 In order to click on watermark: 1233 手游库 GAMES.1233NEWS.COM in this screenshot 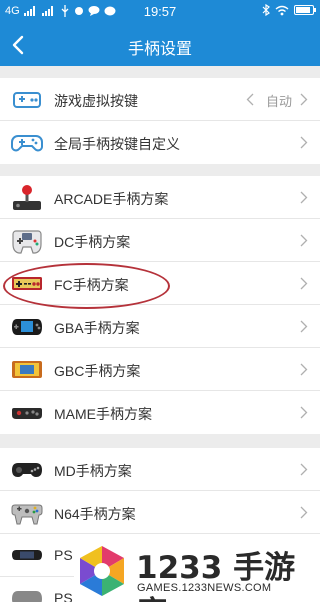, I will do `click(197, 571)`.